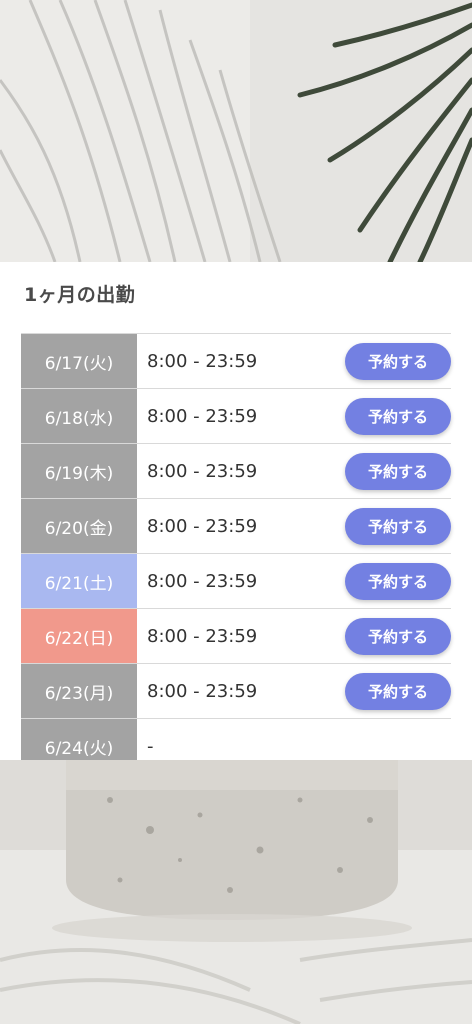 The height and width of the screenshot is (1024, 472). Describe the element at coordinates (79, 471) in the screenshot. I see `schedule-date: 6/19(木)` at that location.